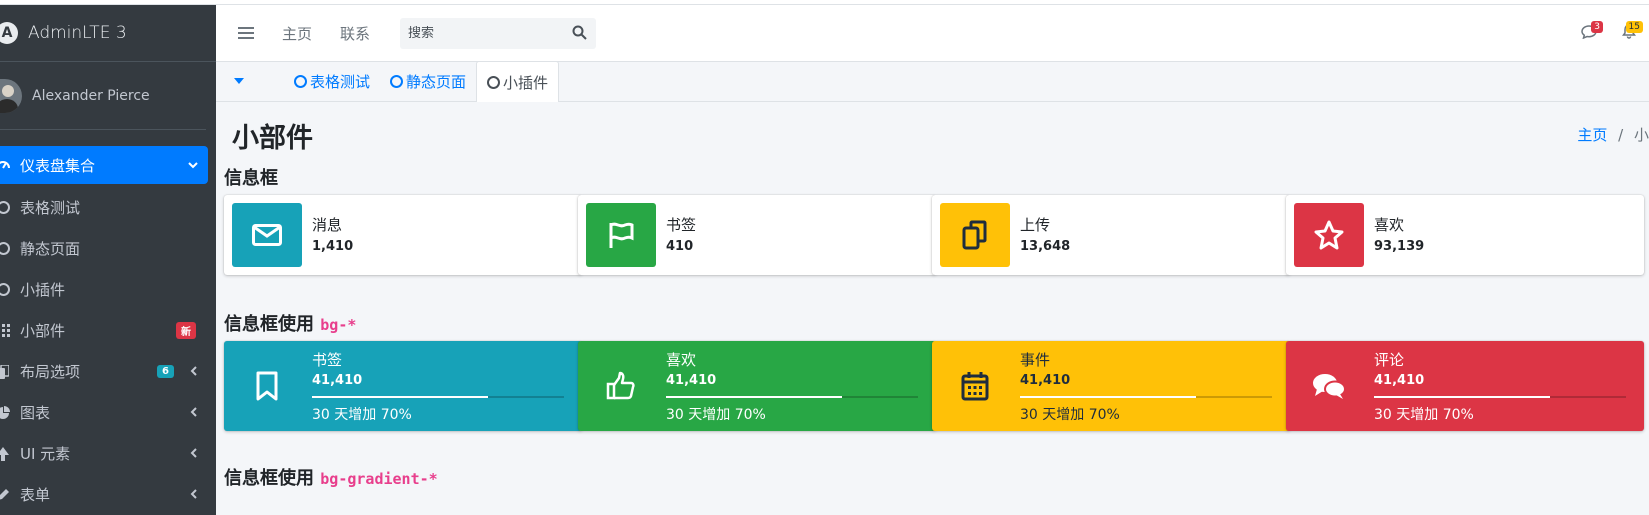 The height and width of the screenshot is (515, 1649). Describe the element at coordinates (1597, 26) in the screenshot. I see `messages-count-badge: 3` at that location.